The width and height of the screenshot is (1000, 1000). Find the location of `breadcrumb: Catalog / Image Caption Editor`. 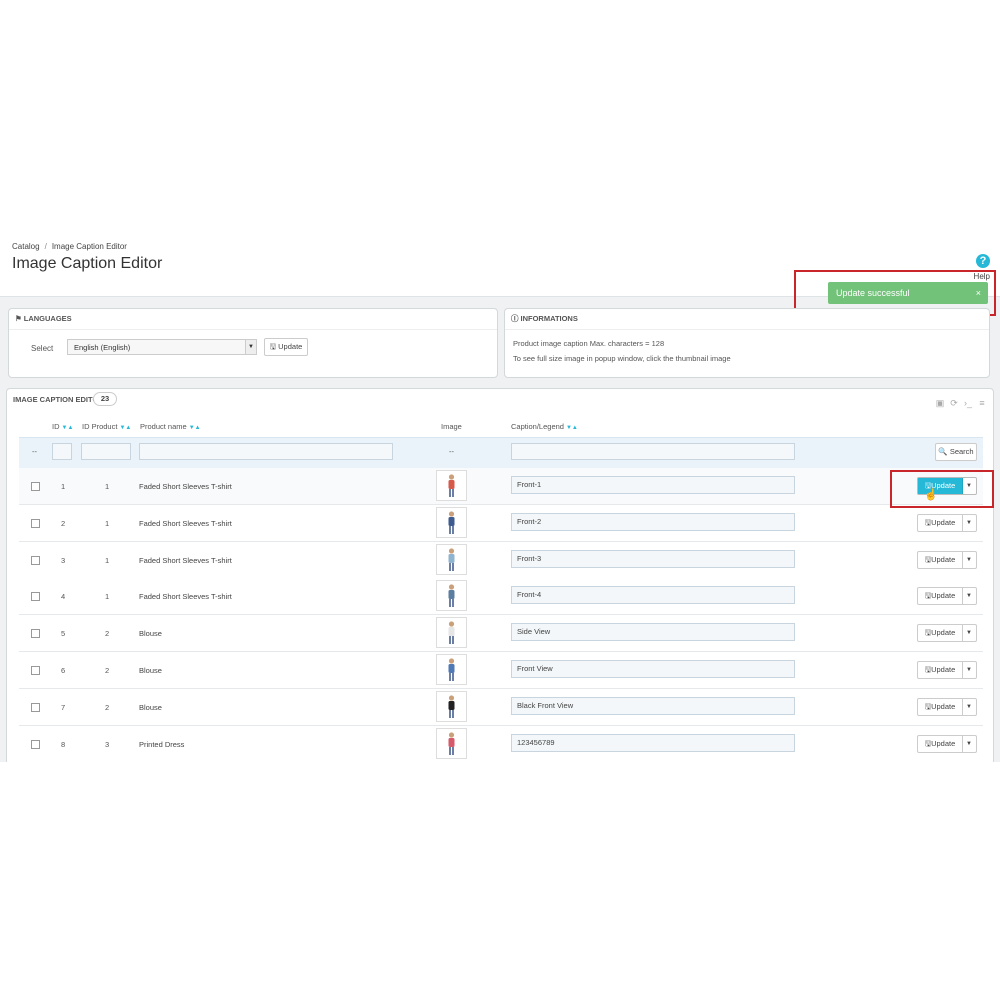

breadcrumb: Catalog / Image Caption Editor is located at coordinates (69, 246).